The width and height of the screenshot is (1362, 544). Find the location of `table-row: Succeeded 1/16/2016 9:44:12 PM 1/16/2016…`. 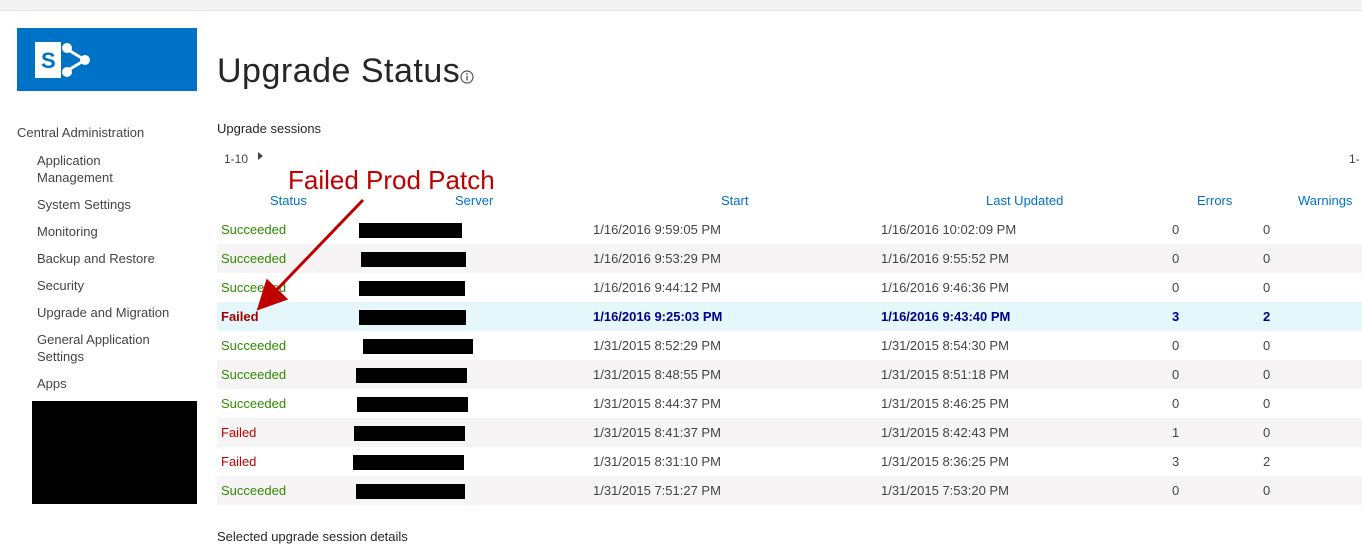

table-row: Succeeded 1/16/2016 9:44:12 PM 1/16/2016… is located at coordinates (789, 287).